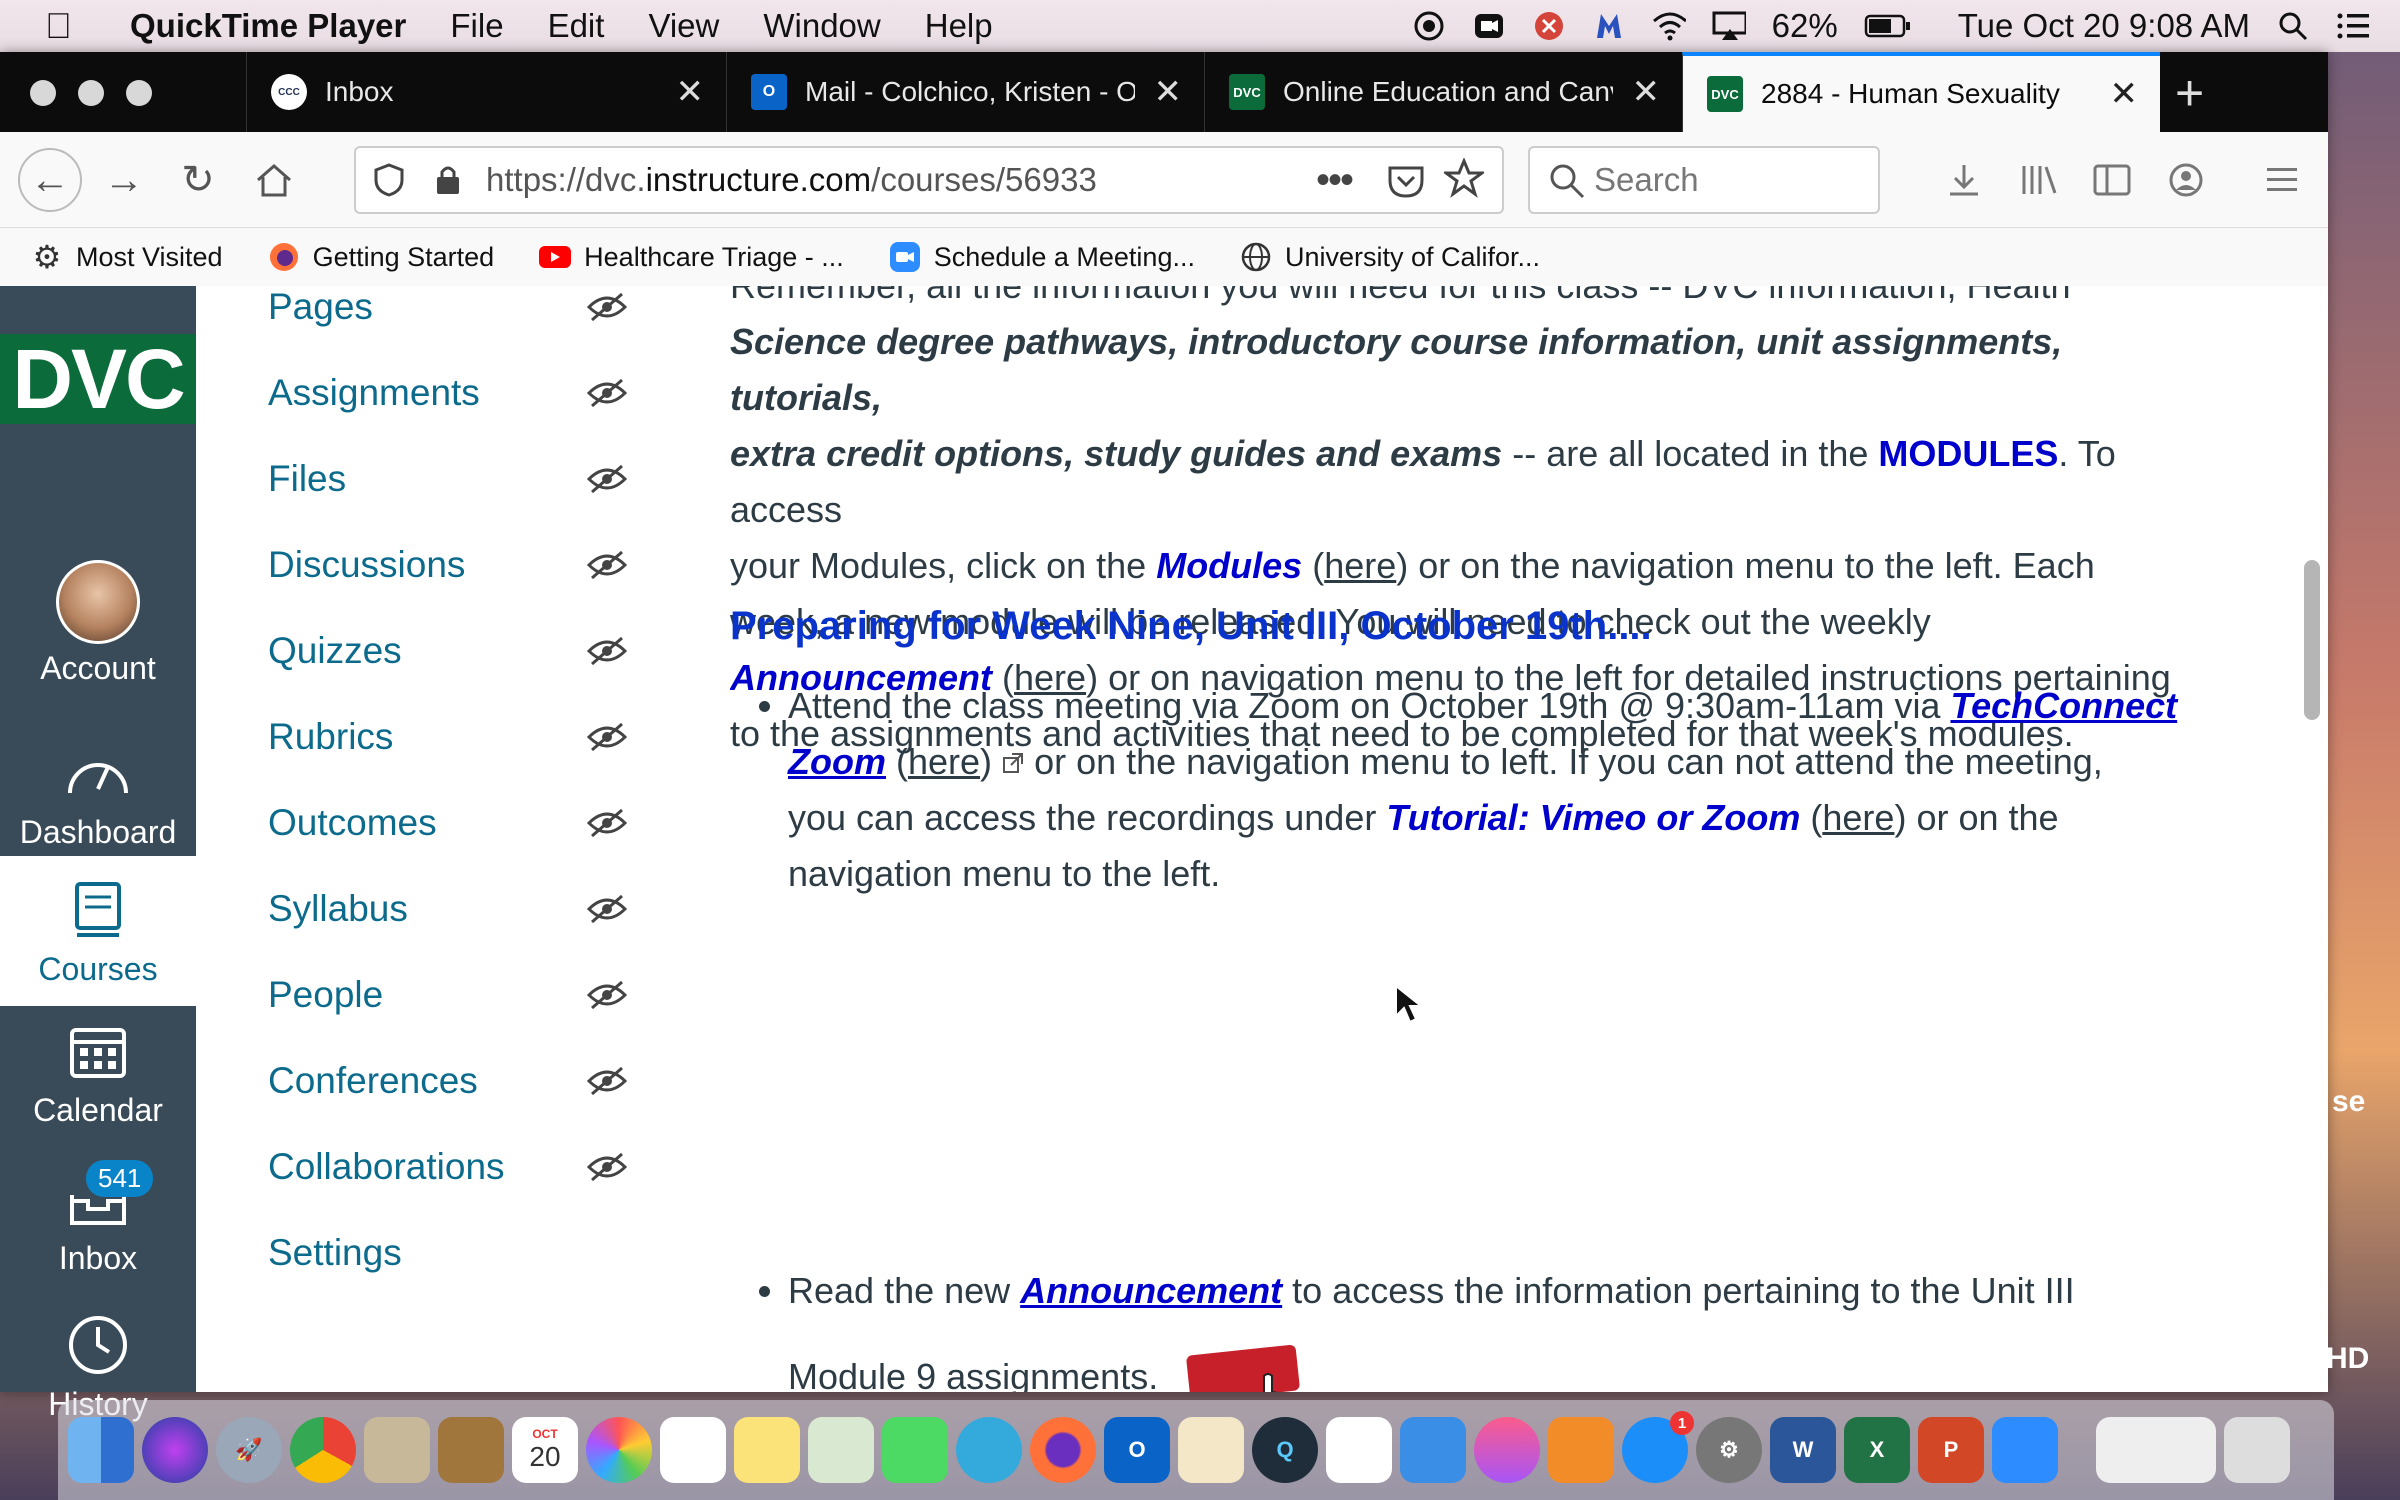 This screenshot has height=1500, width=2400. What do you see at coordinates (274, 180) in the screenshot?
I see `home-icon` at bounding box center [274, 180].